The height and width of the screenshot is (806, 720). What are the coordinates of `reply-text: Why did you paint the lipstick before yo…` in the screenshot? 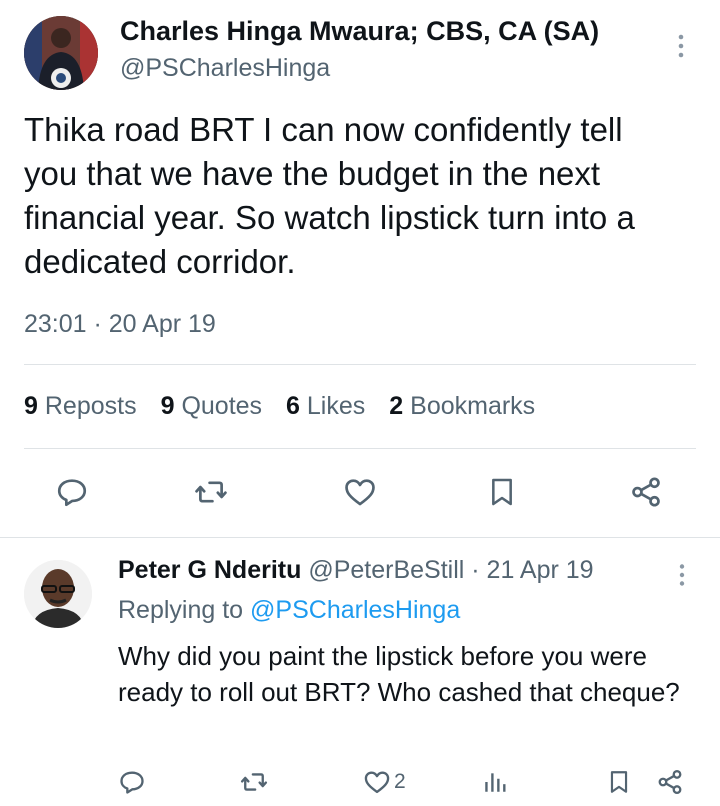 It's located at (399, 674).